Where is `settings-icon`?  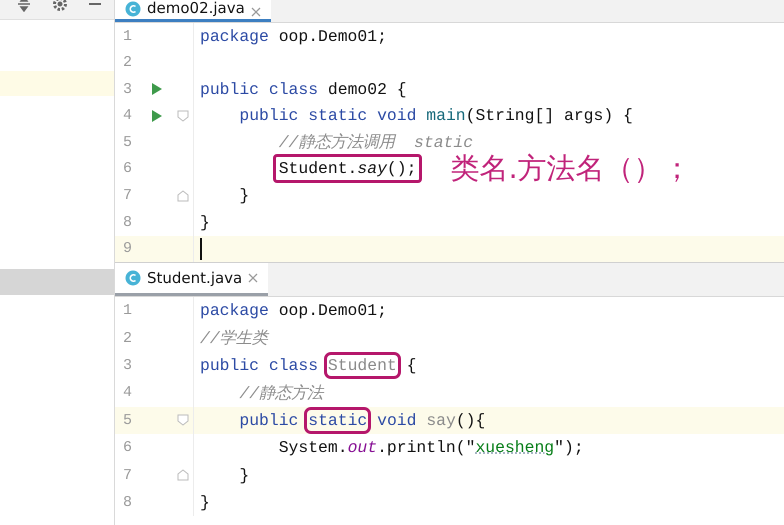 settings-icon is located at coordinates (60, 6).